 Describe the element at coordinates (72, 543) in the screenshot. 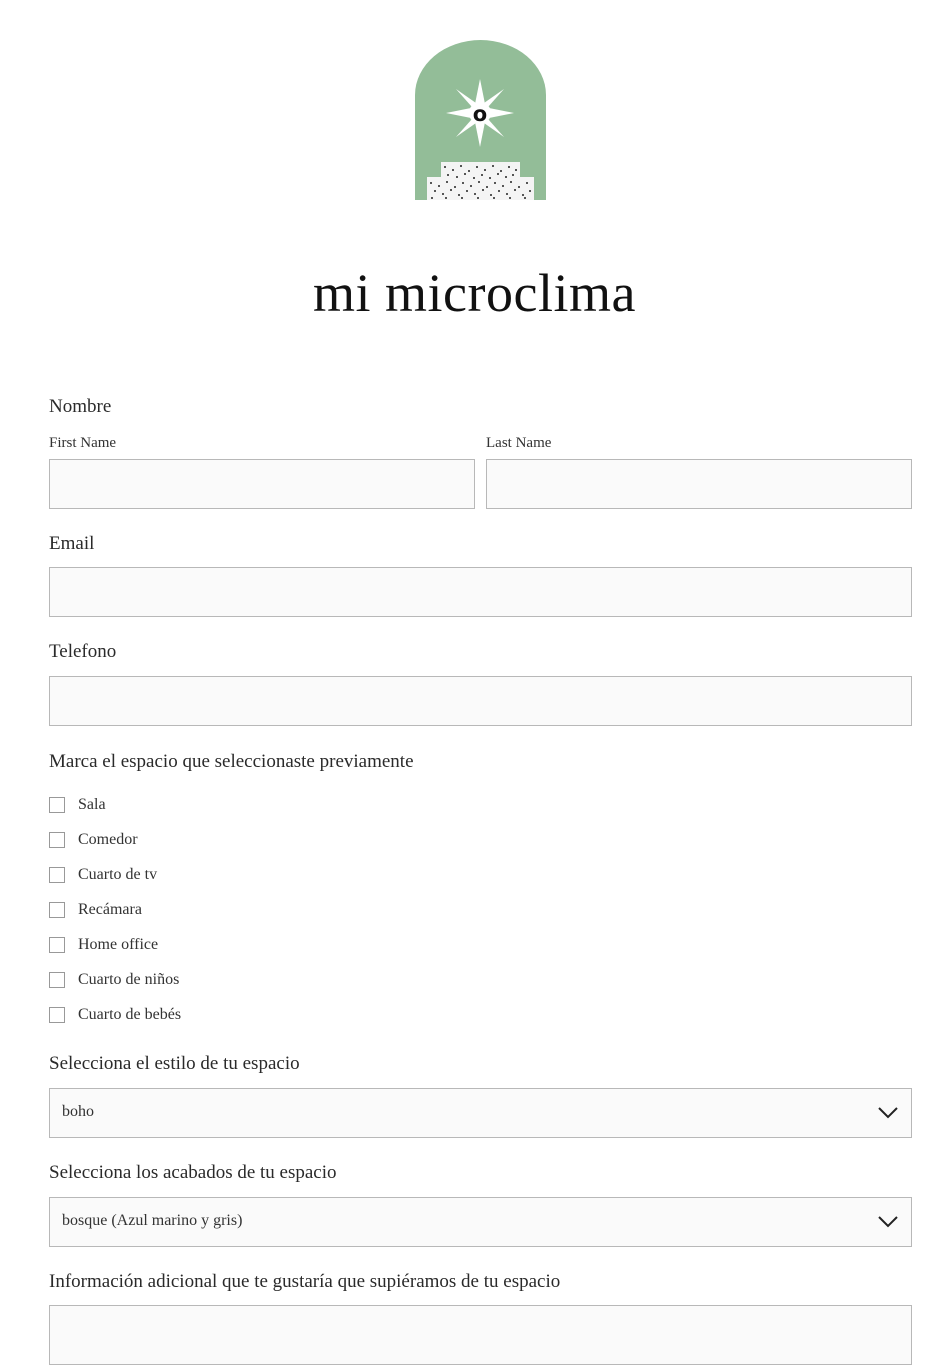

I see `email-label: Email` at that location.